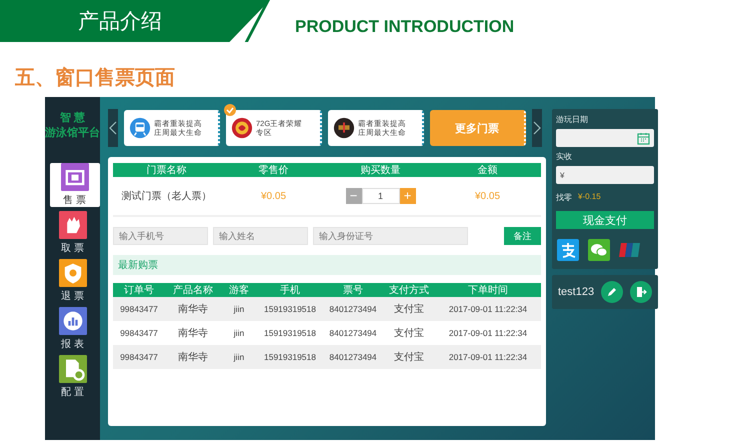 The height and width of the screenshot is (446, 750). I want to click on input-field: 输入身份证号, so click(390, 236).